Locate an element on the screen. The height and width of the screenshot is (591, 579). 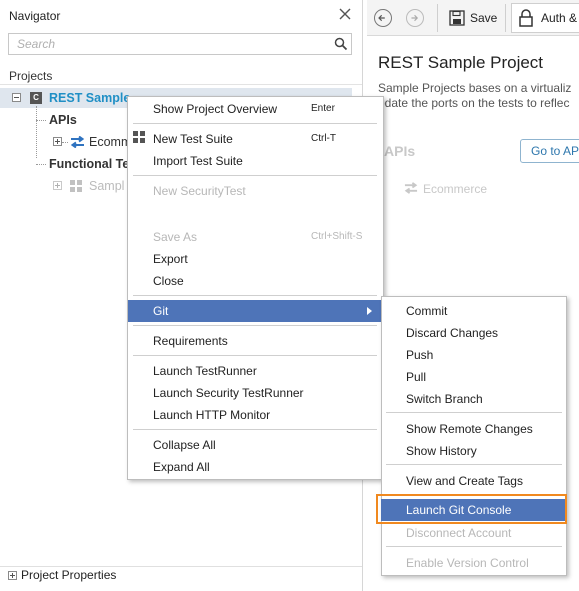
shortcut-label: Ctrl+Shift-S is located at coordinates (337, 236).